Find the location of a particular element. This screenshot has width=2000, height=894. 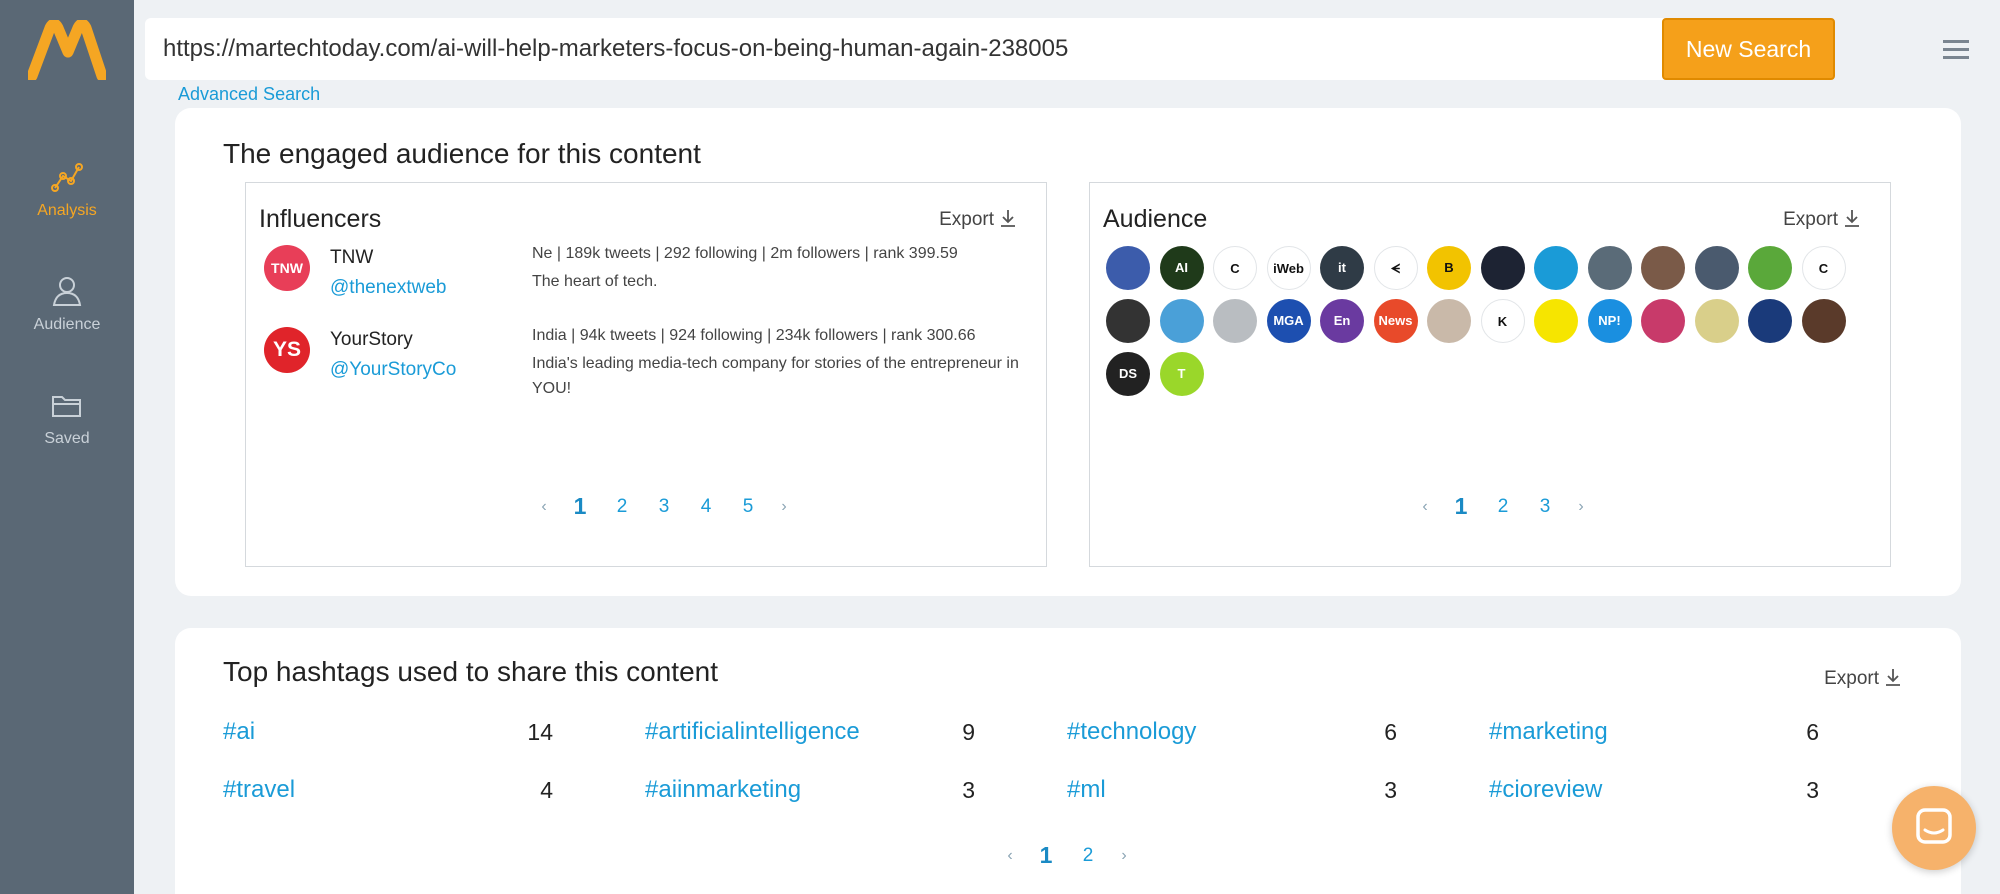

hashtag-link: #travel is located at coordinates (259, 790).